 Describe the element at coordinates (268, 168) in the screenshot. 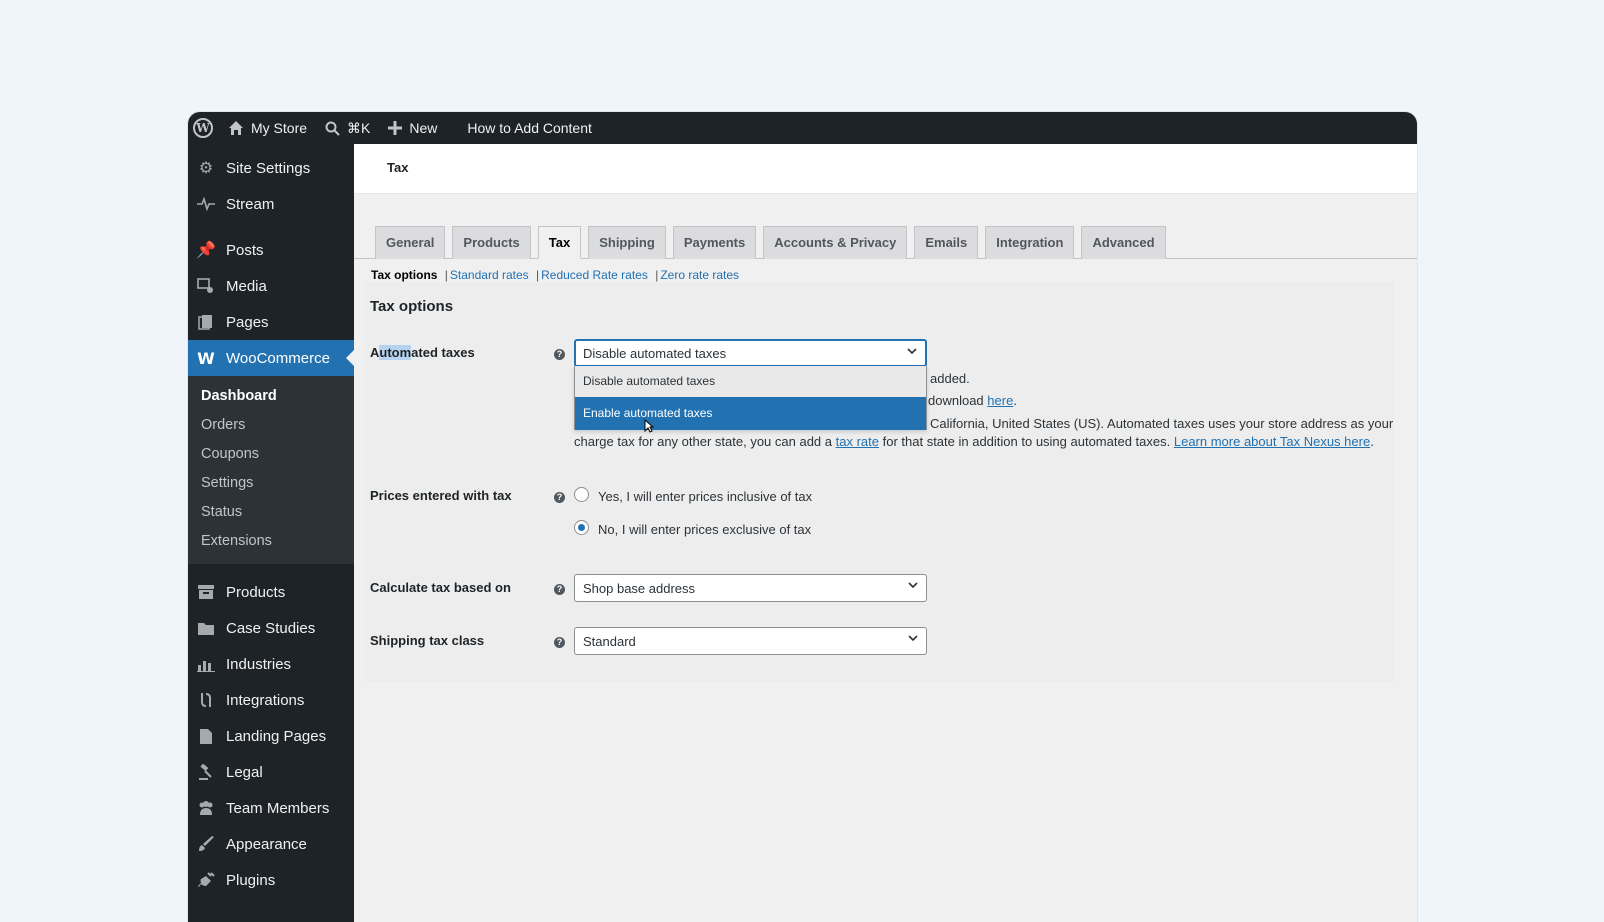

I see `menu-label: Site Settings` at that location.